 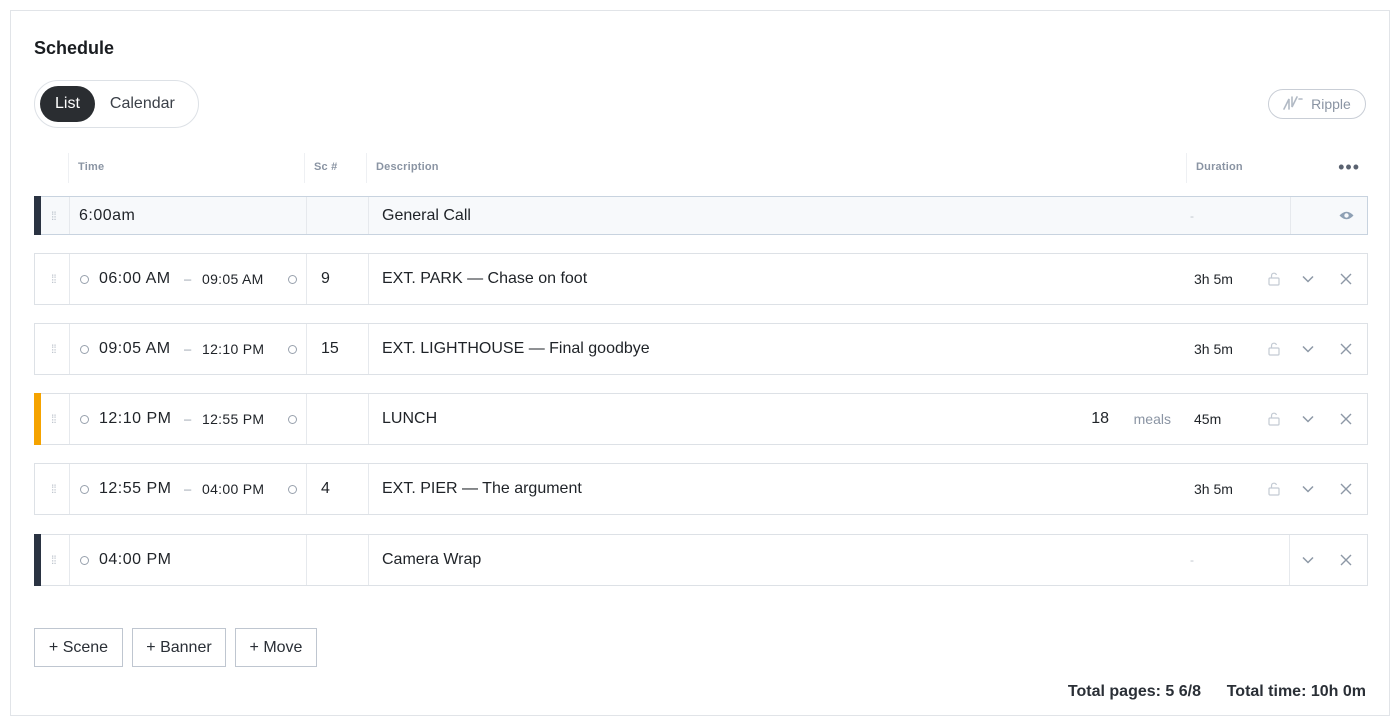 What do you see at coordinates (135, 349) in the screenshot?
I see `start-time: 09:05 AM` at bounding box center [135, 349].